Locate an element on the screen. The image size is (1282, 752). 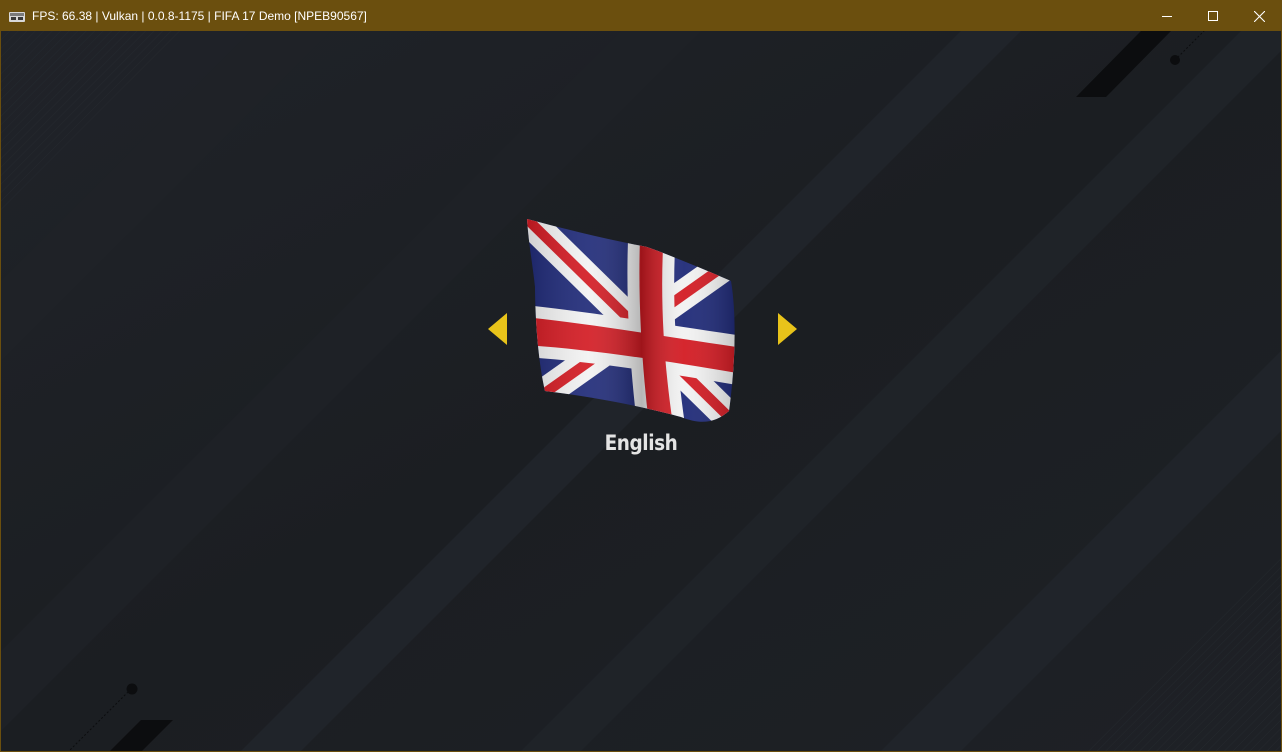
minimize-icon is located at coordinates (1167, 16).